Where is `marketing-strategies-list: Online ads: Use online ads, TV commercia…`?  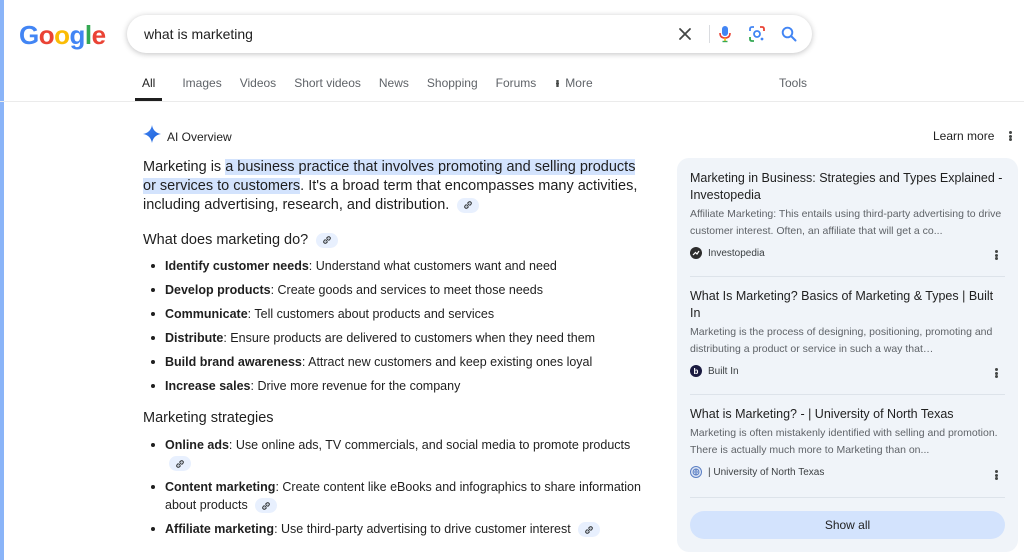
marketing-strategies-list: Online ads: Use online ads, TV commercia… is located at coordinates (393, 487).